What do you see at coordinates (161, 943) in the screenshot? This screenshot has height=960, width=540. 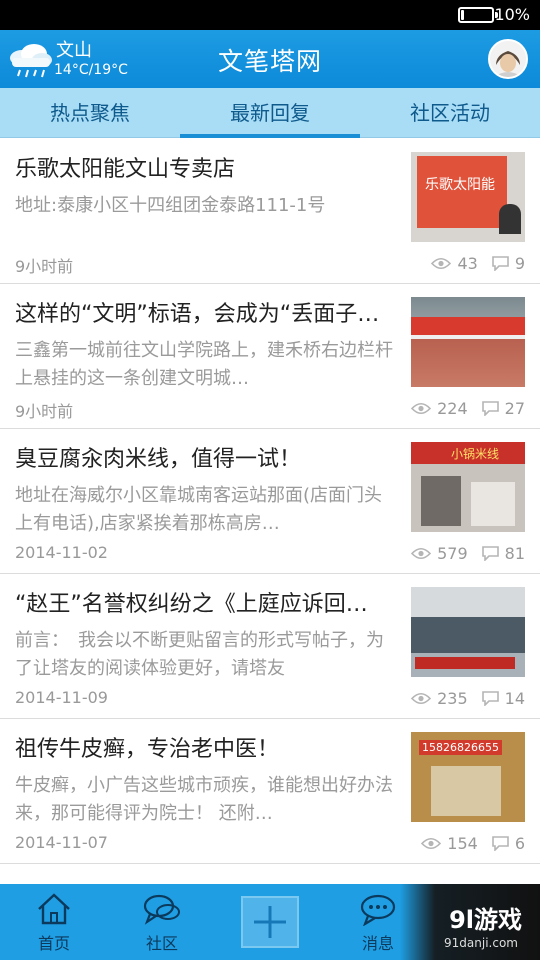 I see `nav-label: 社区` at bounding box center [161, 943].